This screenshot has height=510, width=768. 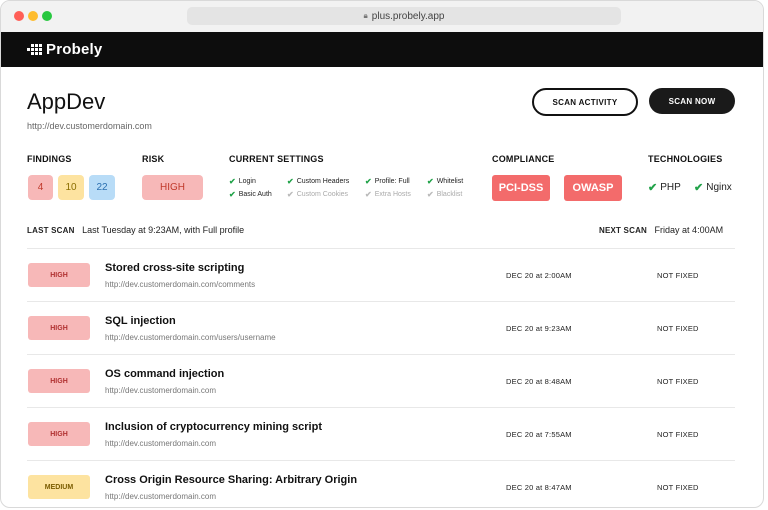 I want to click on risk-badge: HIGH, so click(x=172, y=187).